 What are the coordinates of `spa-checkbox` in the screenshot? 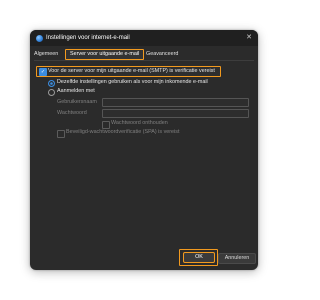 It's located at (61, 134).